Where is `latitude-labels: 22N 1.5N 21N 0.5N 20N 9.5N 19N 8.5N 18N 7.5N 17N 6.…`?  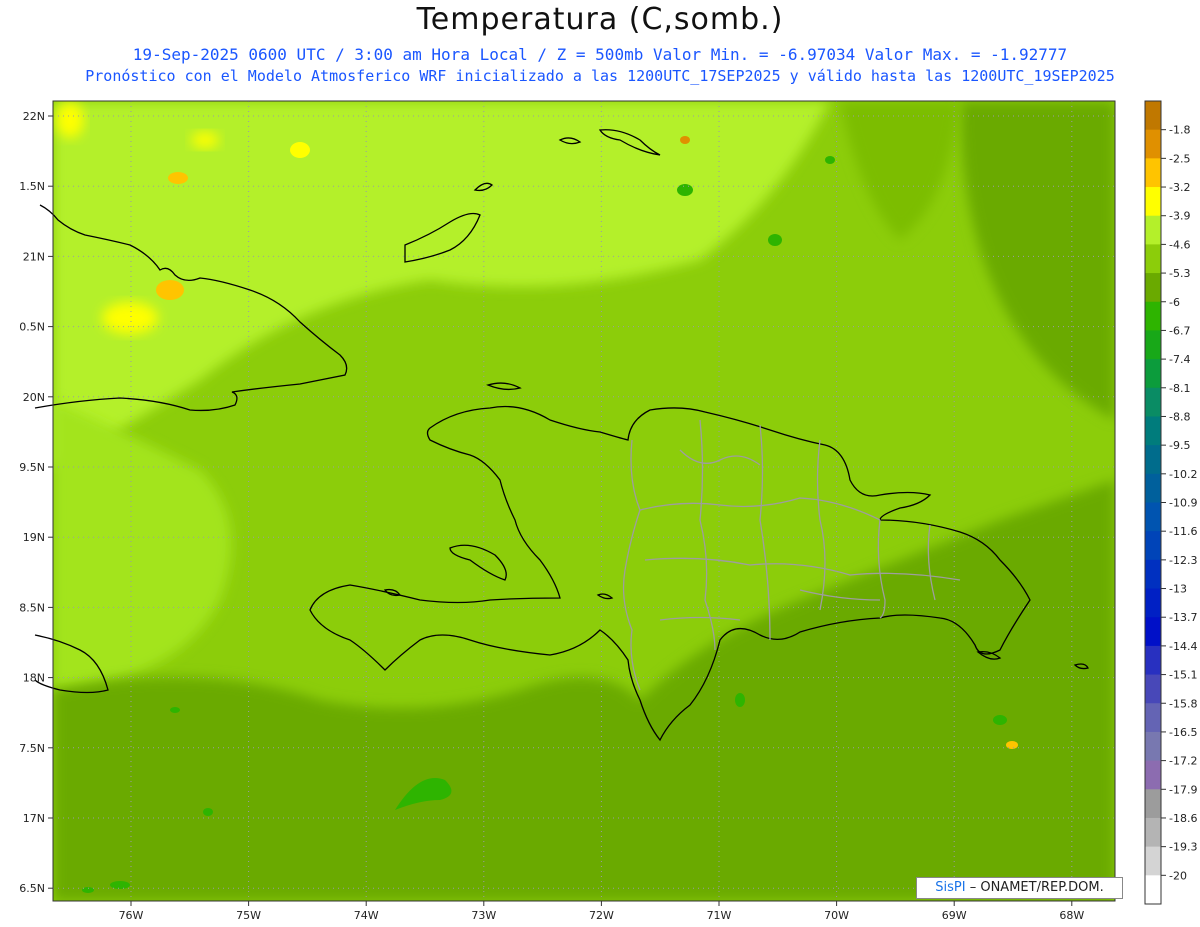 latitude-labels: 22N 1.5N 21N 0.5N 20N 9.5N 19N 8.5N 18N 7.5N 17N 6.… is located at coordinates (36, 502).